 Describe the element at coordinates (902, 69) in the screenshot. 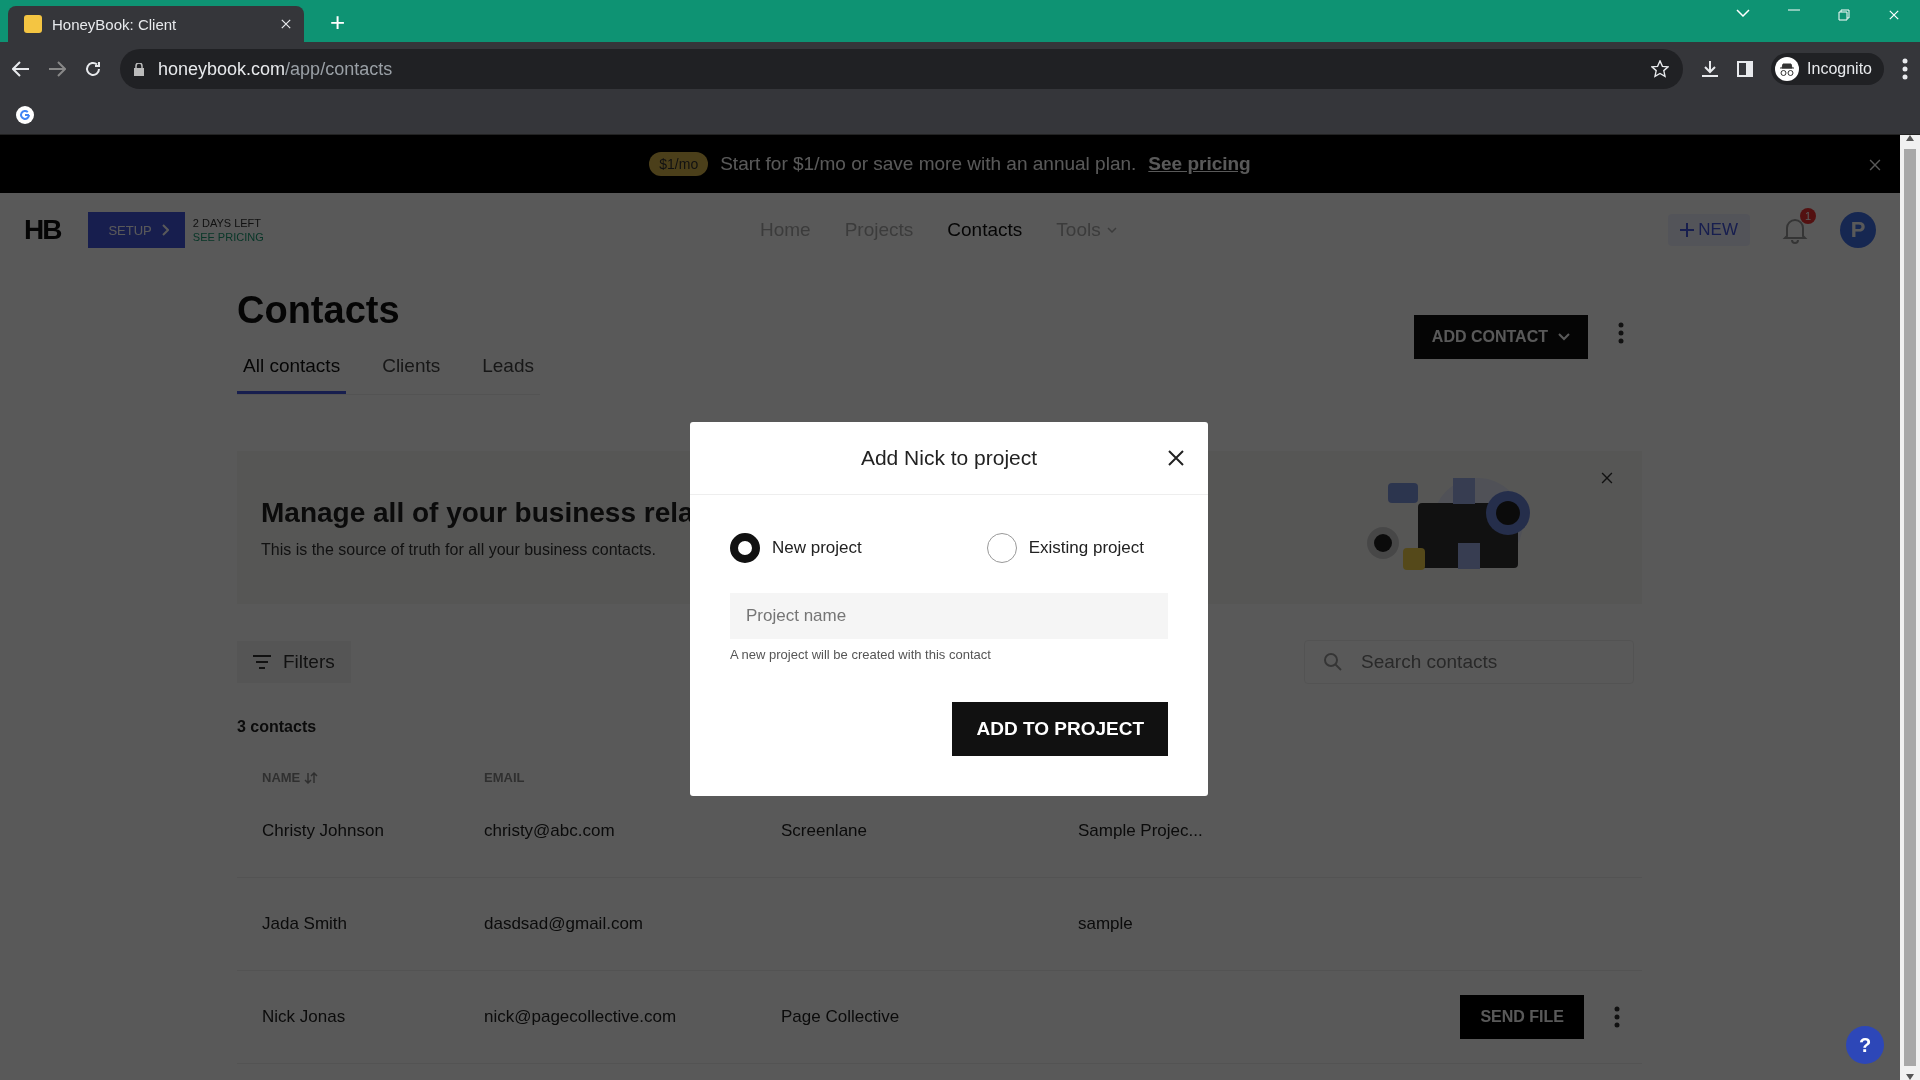

I see `address-bar: honeybook.com/app/contacts` at that location.